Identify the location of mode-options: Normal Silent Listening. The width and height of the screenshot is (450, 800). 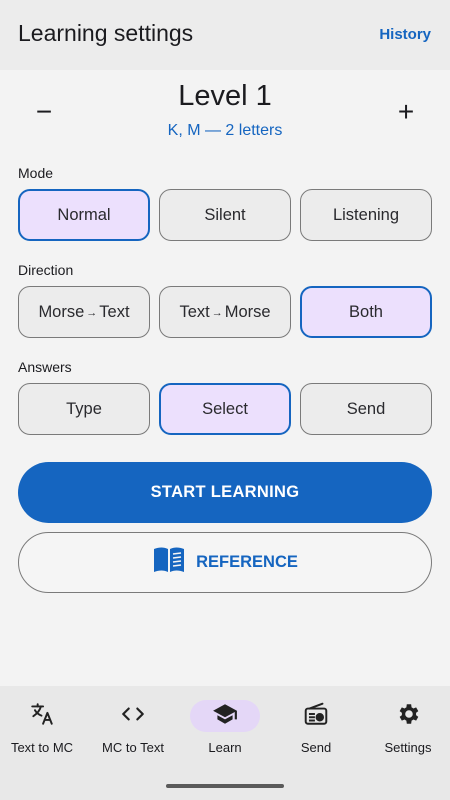
(225, 215).